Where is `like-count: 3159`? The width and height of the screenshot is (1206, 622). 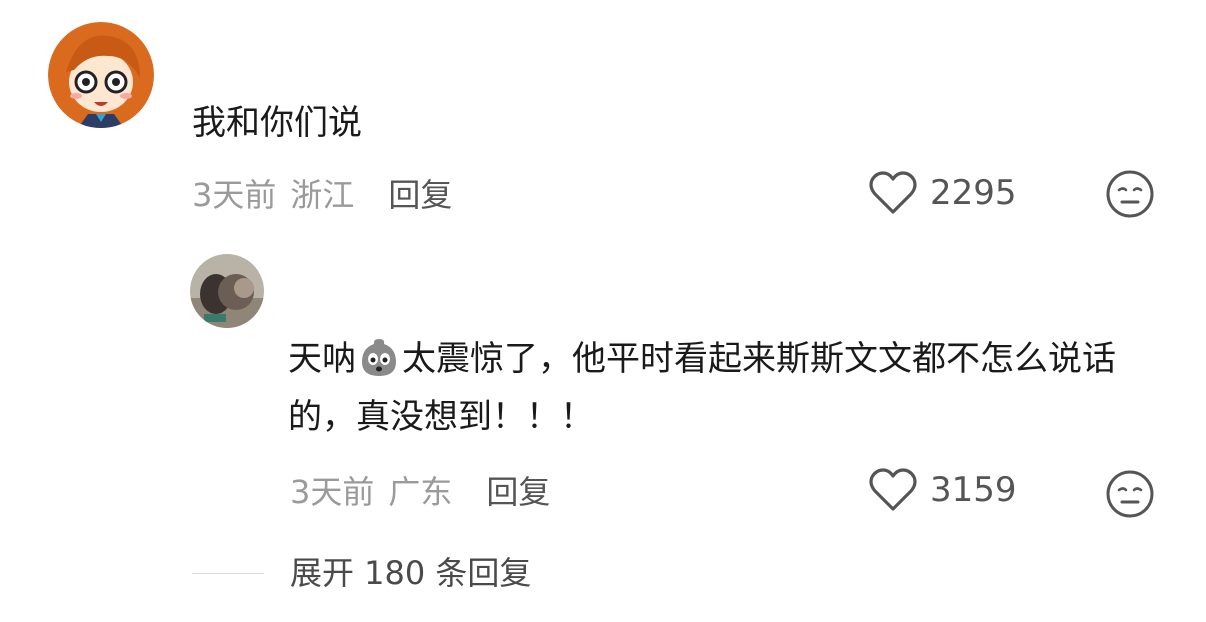
like-count: 3159 is located at coordinates (973, 490).